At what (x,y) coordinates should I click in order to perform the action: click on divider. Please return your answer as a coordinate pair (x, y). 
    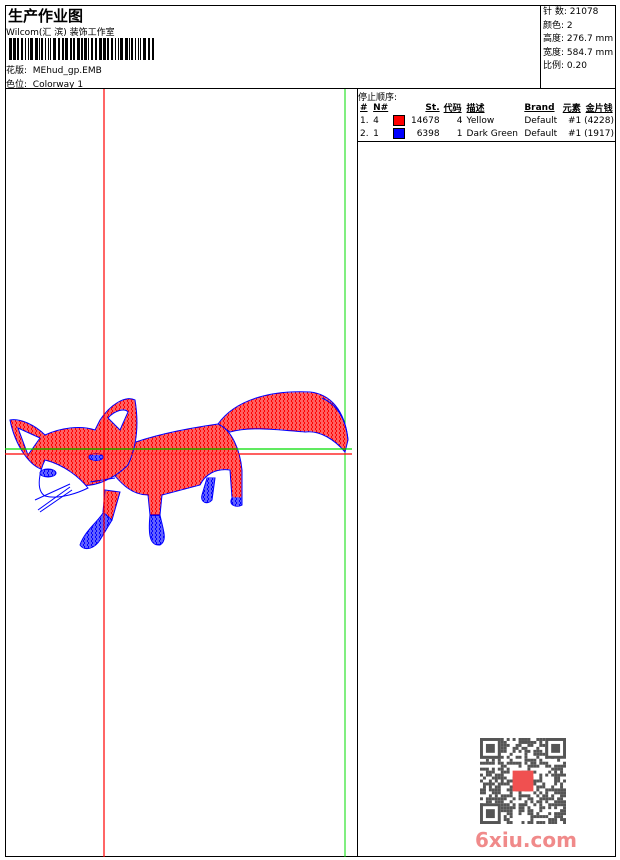
    Looking at the image, I should click on (487, 141).